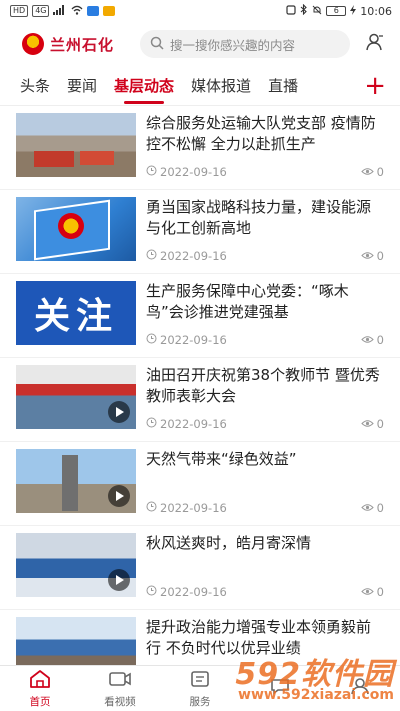  What do you see at coordinates (35, 86) in the screenshot?
I see `tab-headline: 头条` at bounding box center [35, 86].